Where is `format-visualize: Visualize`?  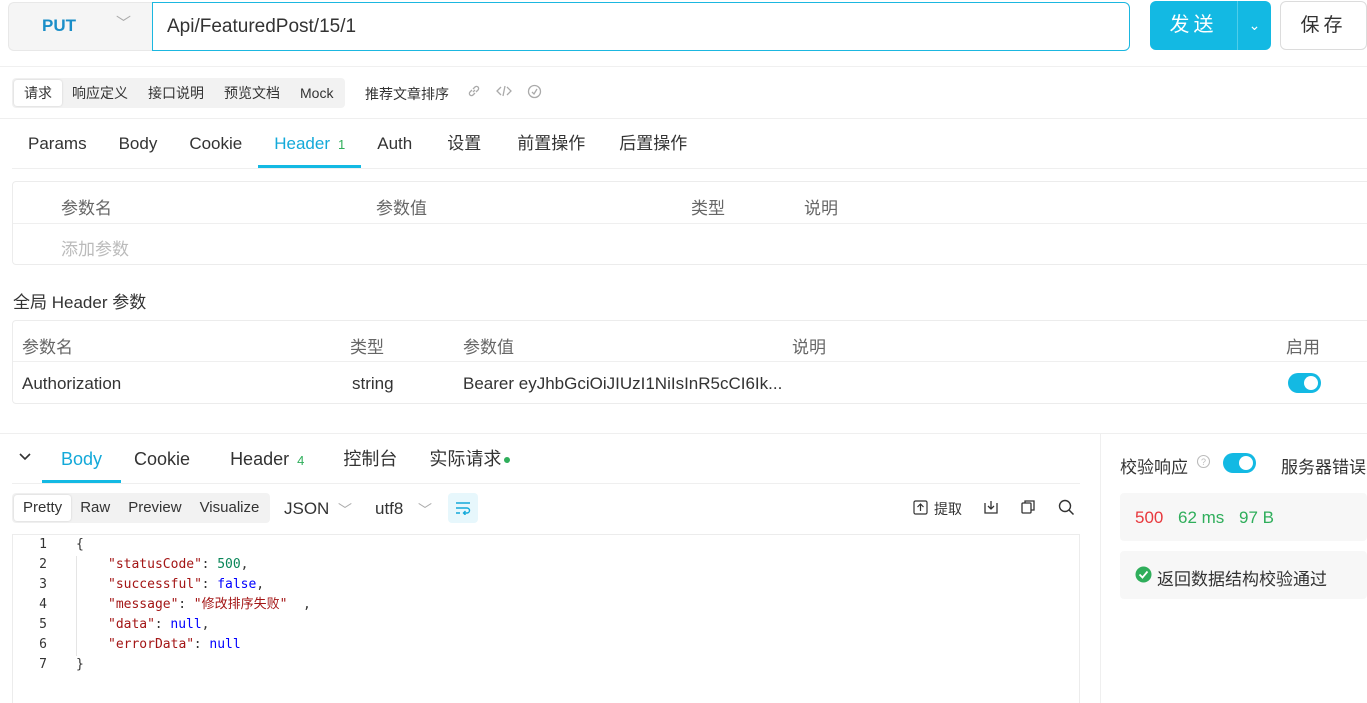
format-visualize: Visualize is located at coordinates (230, 508).